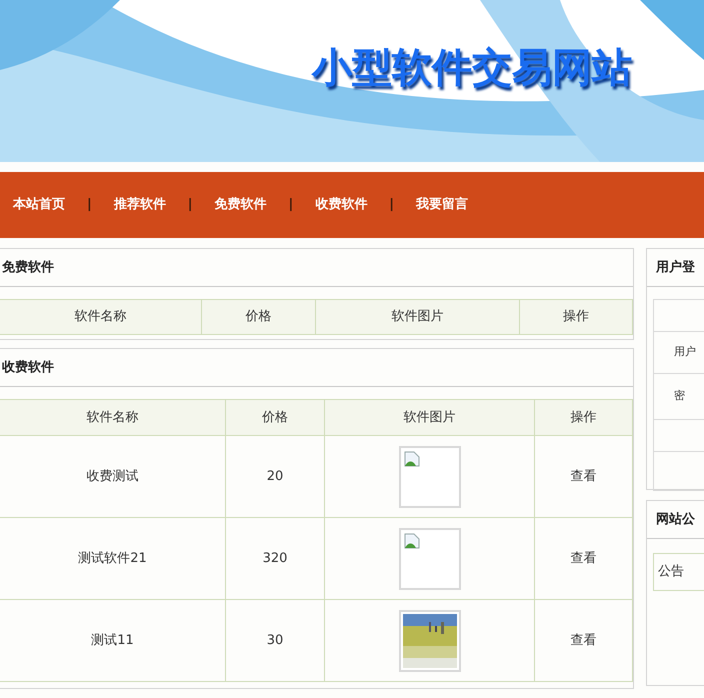 The image size is (704, 698). I want to click on panel-title: 免费软件, so click(28, 267).